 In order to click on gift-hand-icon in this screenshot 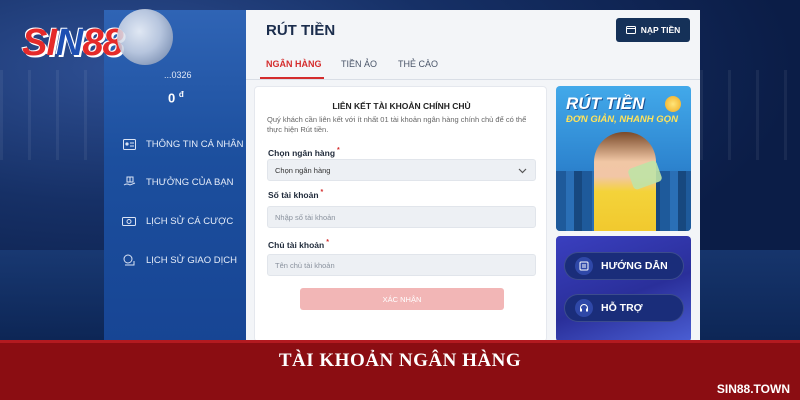, I will do `click(129, 182)`.